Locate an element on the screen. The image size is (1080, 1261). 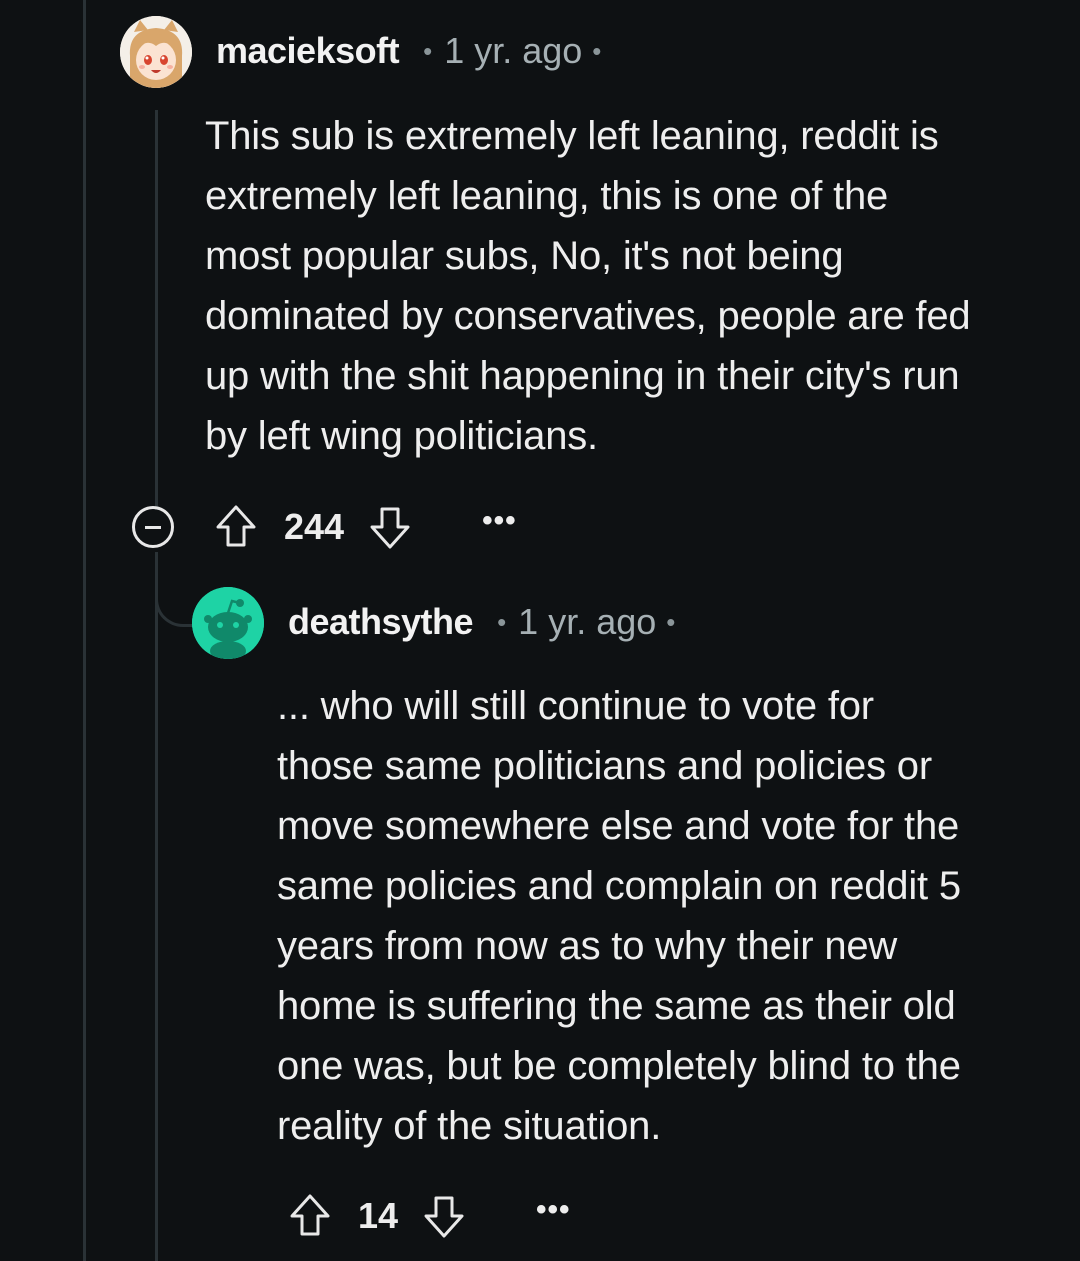
snoo-default-avatar-icon is located at coordinates (228, 623).